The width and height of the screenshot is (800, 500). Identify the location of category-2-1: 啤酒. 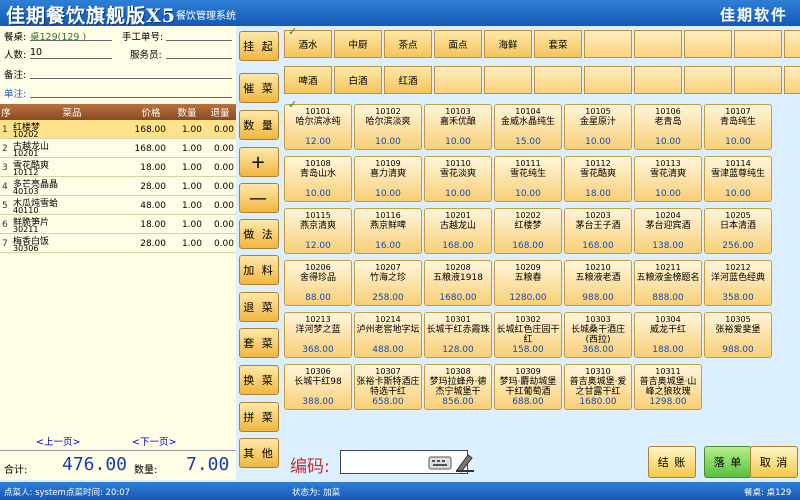
(308, 80).